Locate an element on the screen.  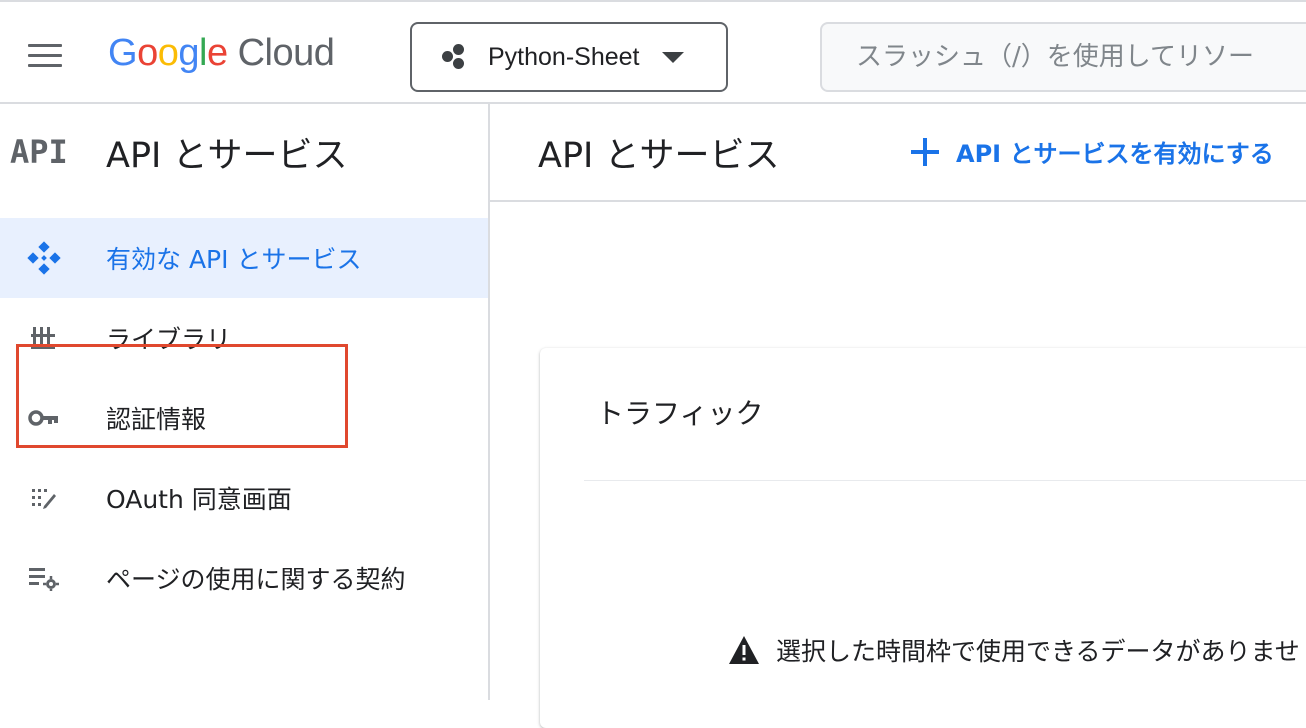
google-cloud-logo: Go o g l e Cloud is located at coordinates (221, 56).